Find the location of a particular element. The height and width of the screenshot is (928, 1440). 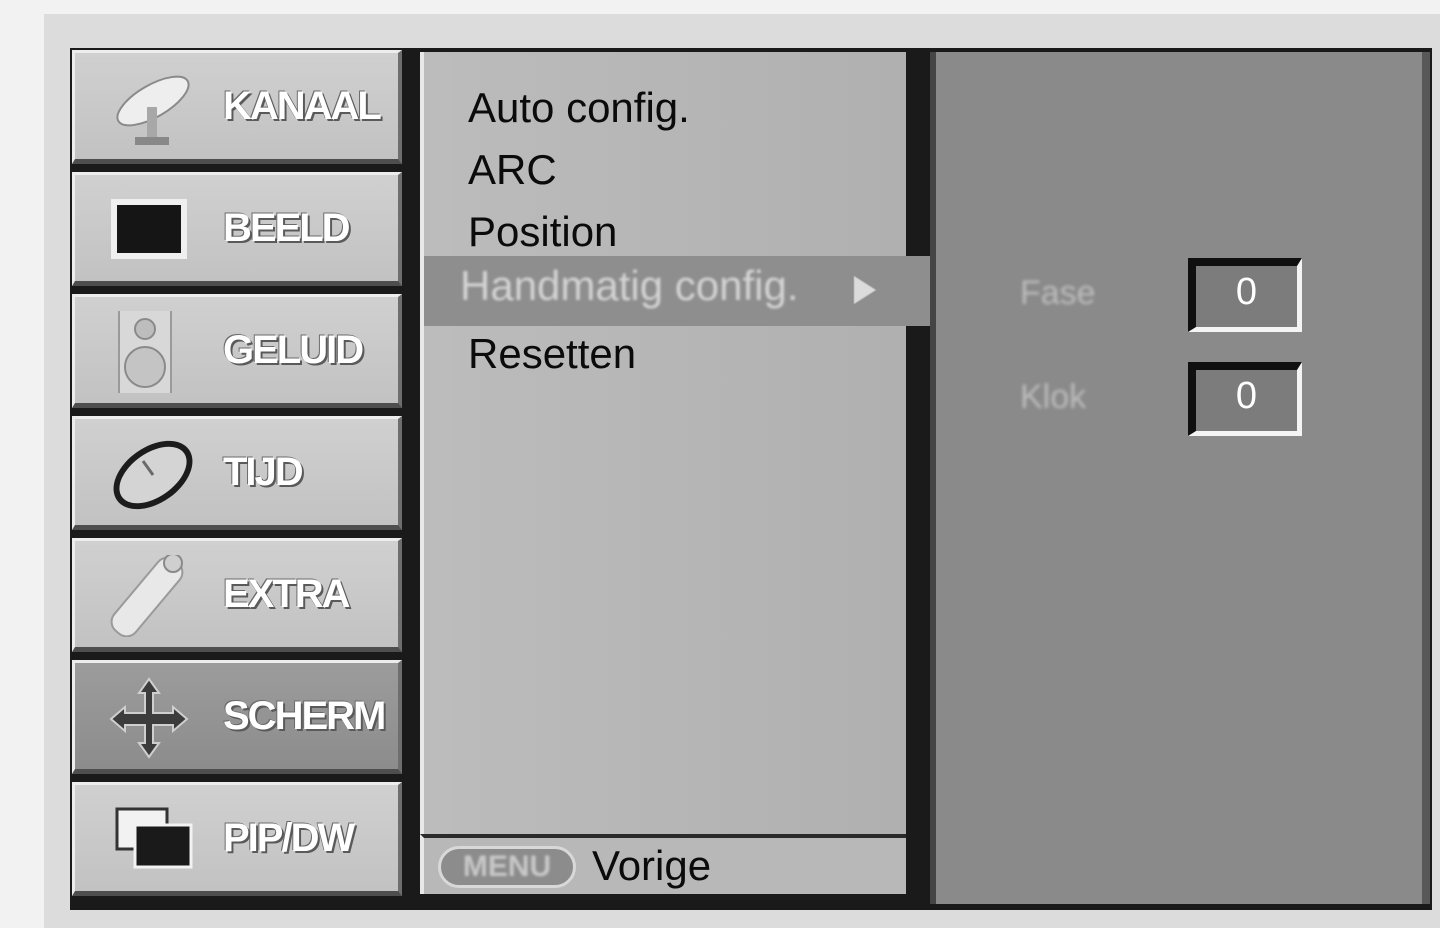

menu-item-resetten: Resetten is located at coordinates (552, 354).